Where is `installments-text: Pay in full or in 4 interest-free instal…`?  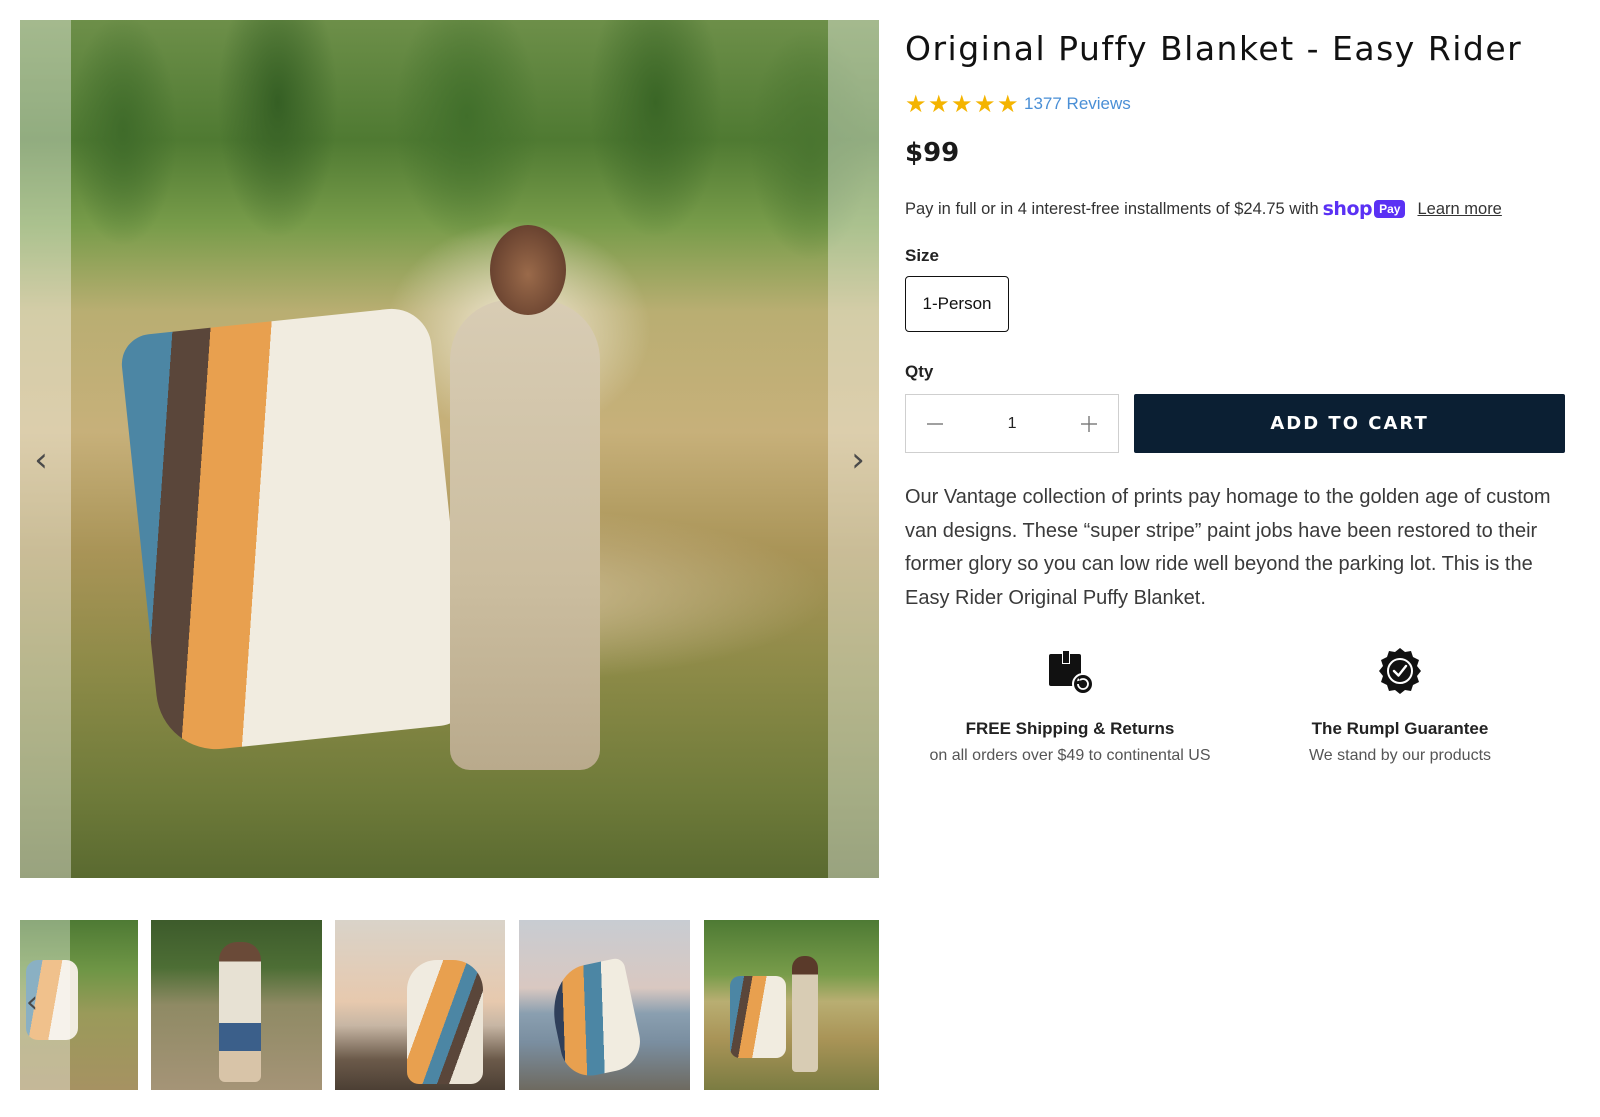
installments-text: Pay in full or in 4 interest-free instal… is located at coordinates (1112, 208).